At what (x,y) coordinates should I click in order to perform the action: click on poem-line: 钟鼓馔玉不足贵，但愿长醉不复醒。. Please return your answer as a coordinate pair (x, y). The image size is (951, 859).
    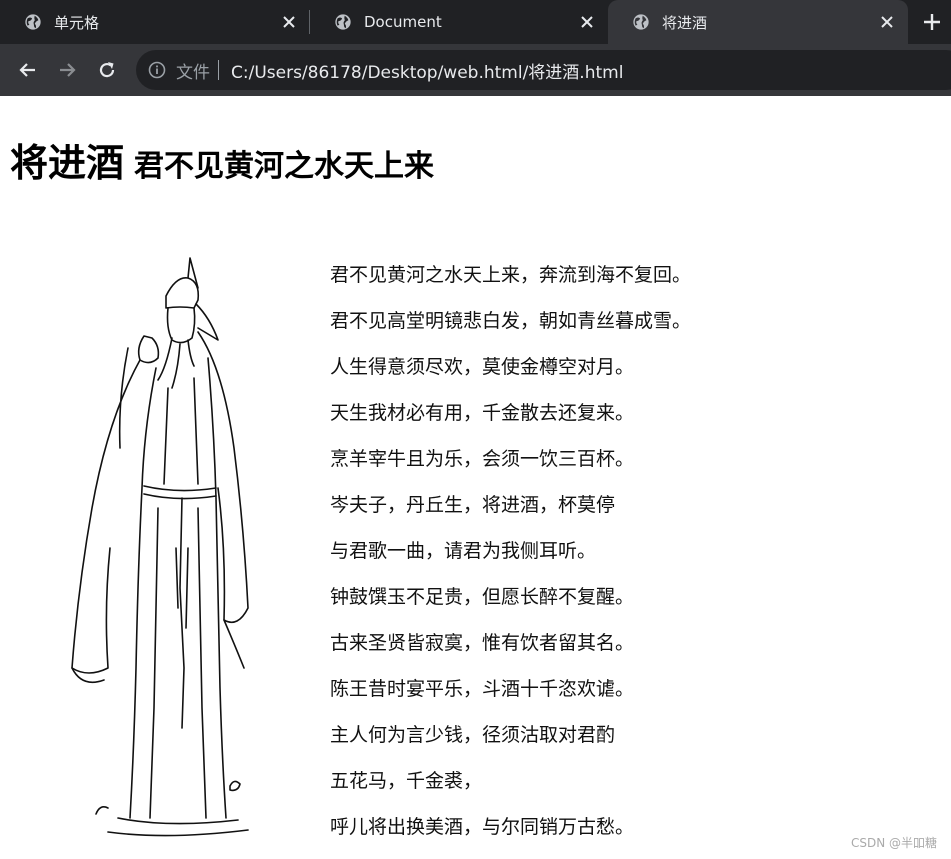
    Looking at the image, I should click on (482, 597).